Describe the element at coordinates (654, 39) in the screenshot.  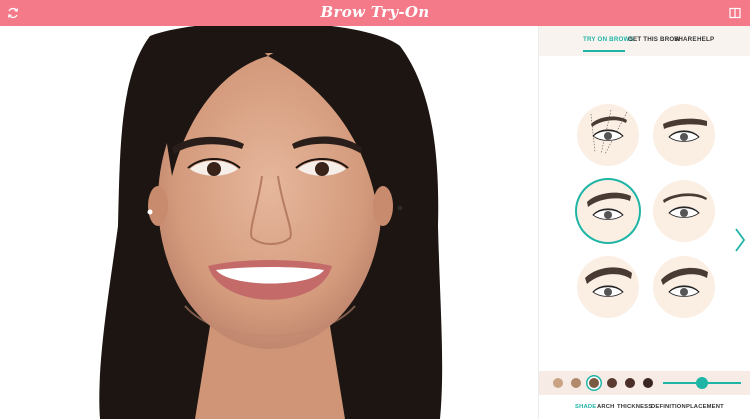
I see `tab-get-this-brow: GET THIS BROW` at that location.